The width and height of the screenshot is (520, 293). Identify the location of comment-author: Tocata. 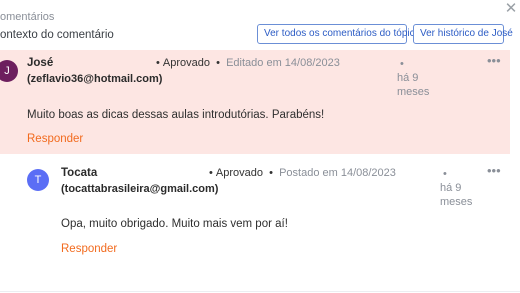
(79, 173).